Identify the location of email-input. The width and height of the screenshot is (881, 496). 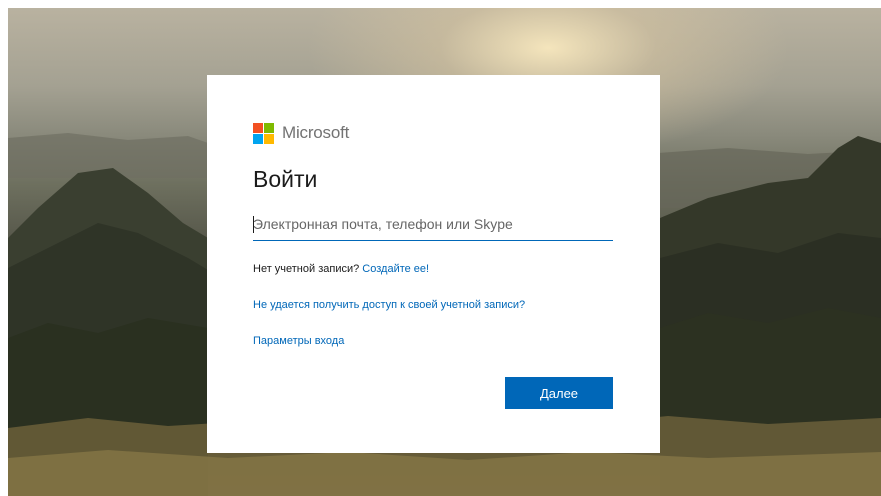
(433, 224).